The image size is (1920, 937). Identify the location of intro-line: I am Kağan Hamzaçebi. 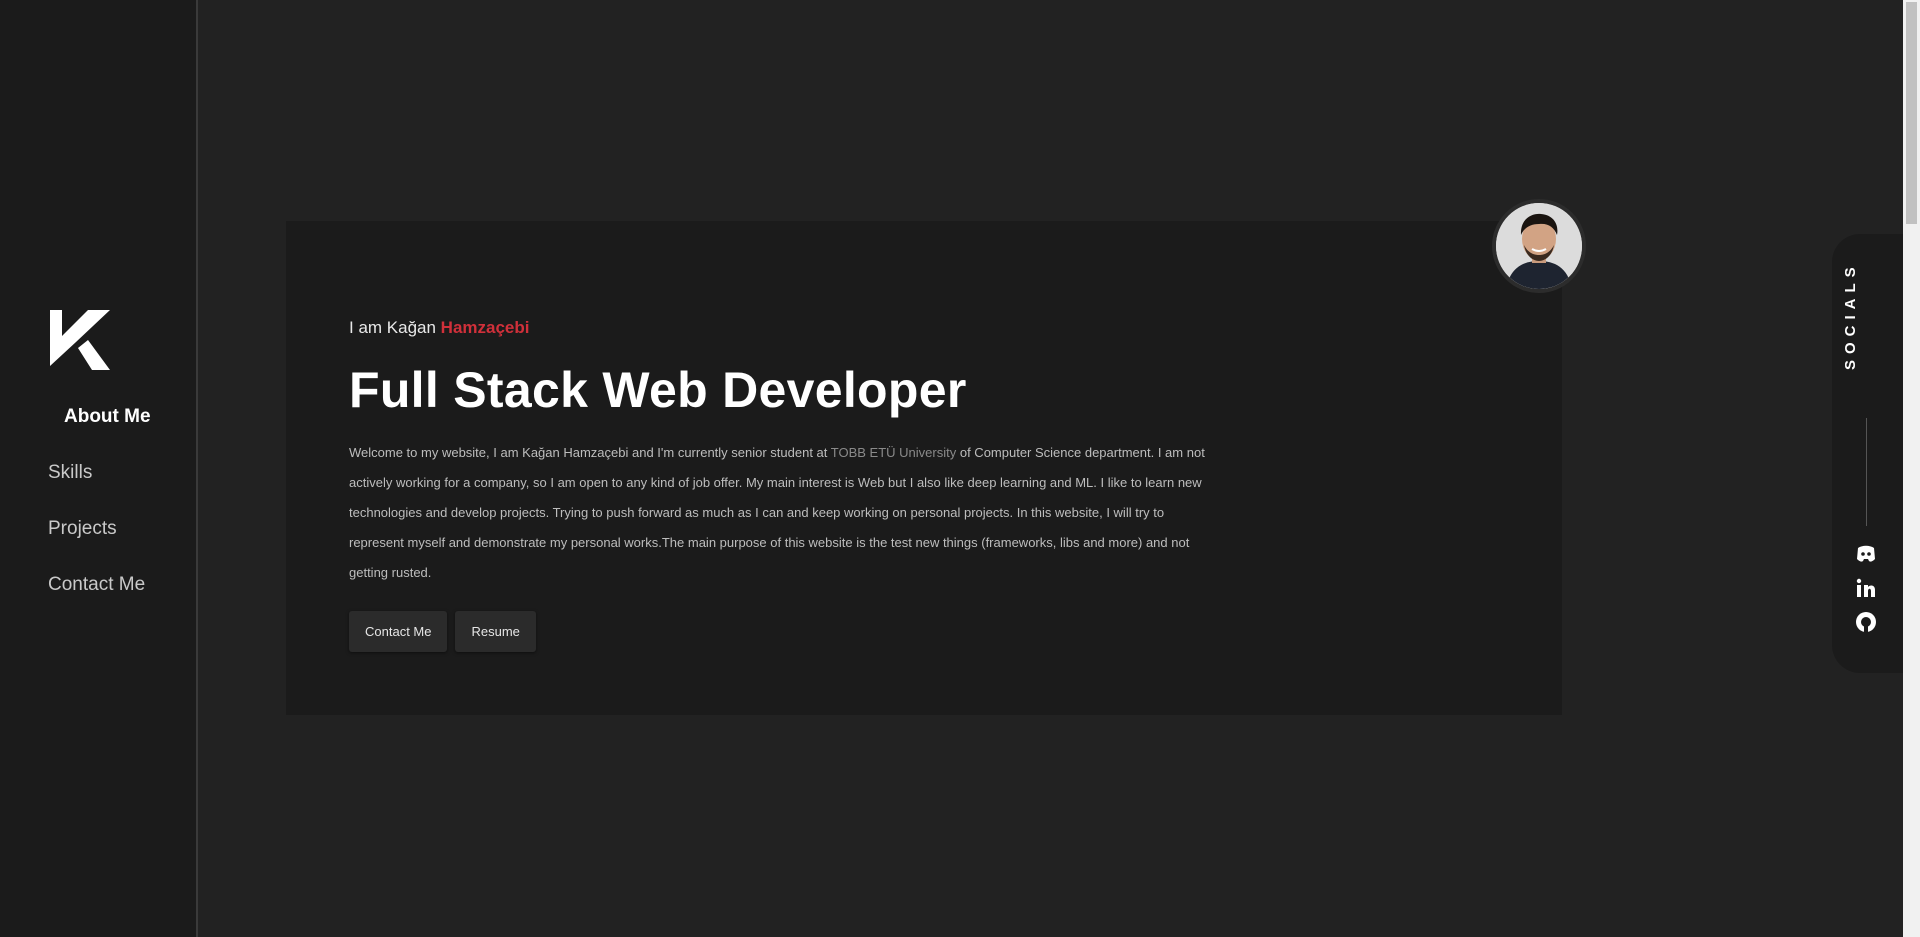
(439, 328).